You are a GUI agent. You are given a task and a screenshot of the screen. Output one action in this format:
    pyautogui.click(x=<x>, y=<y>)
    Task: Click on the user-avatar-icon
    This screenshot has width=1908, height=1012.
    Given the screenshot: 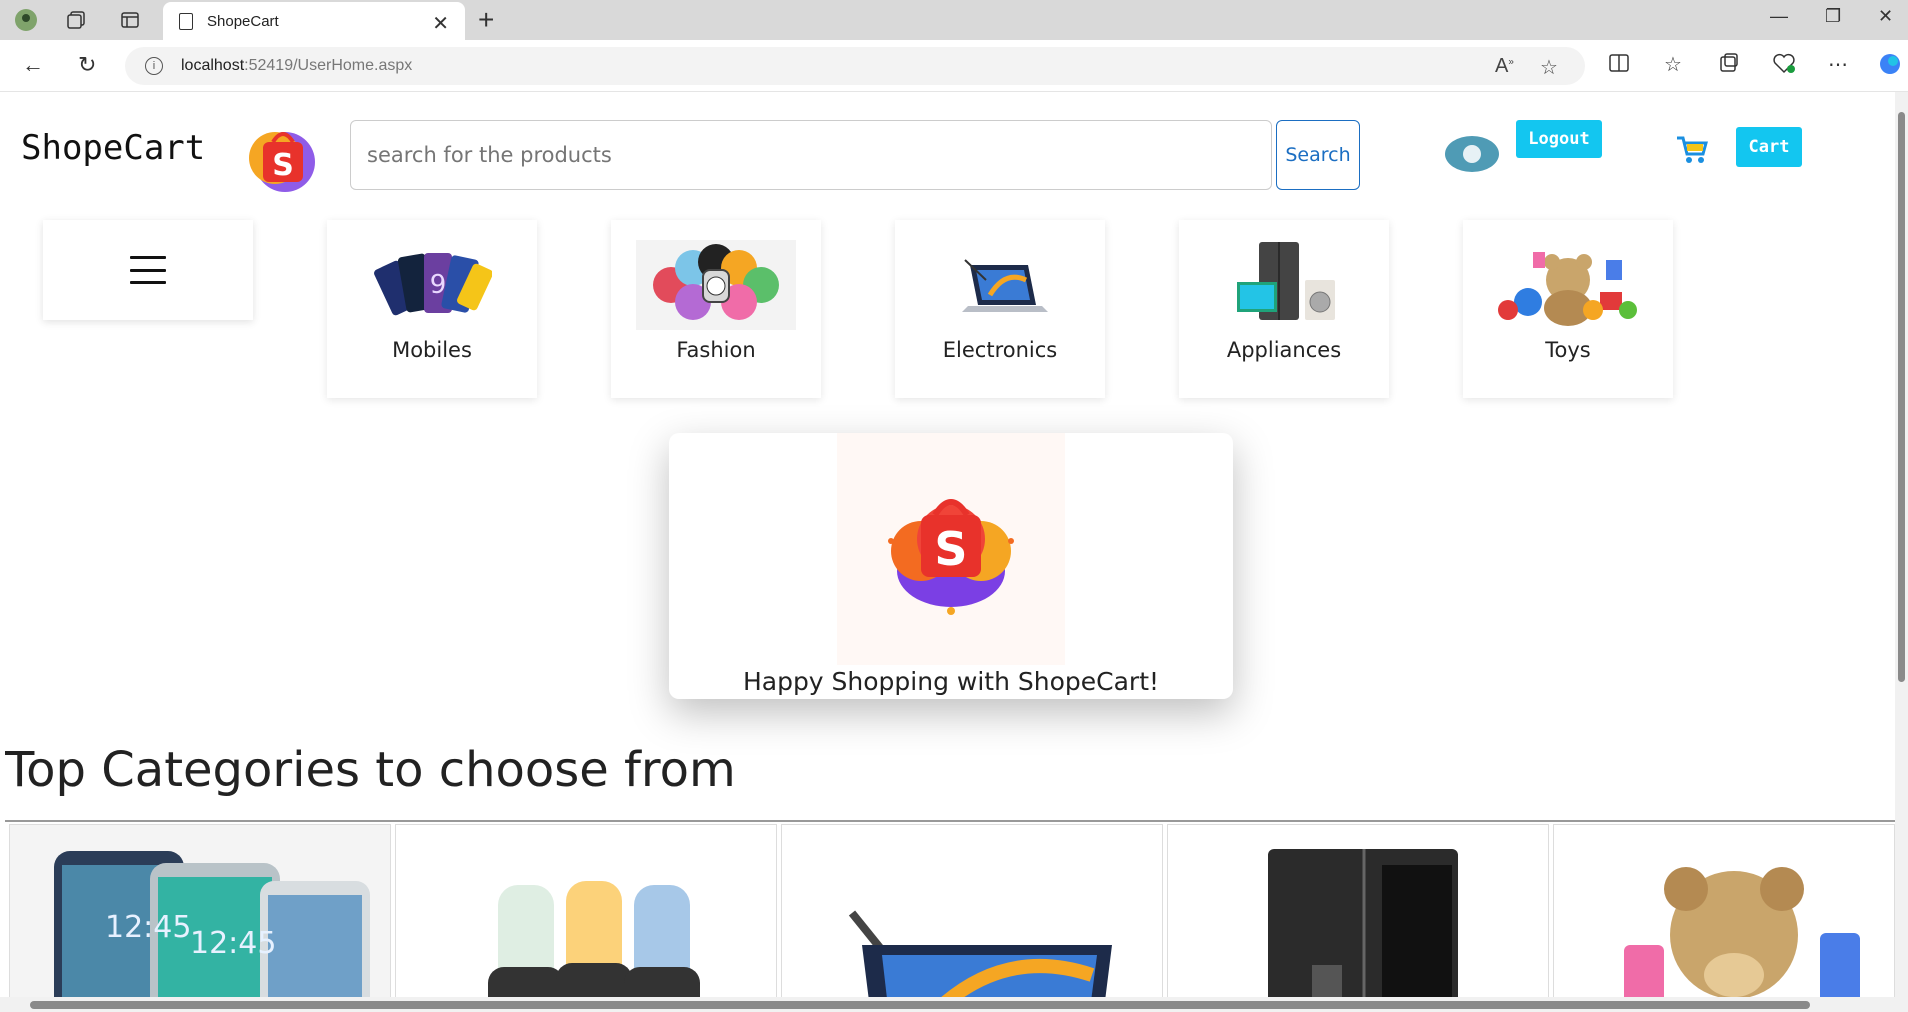 What is the action you would take?
    pyautogui.click(x=1472, y=154)
    